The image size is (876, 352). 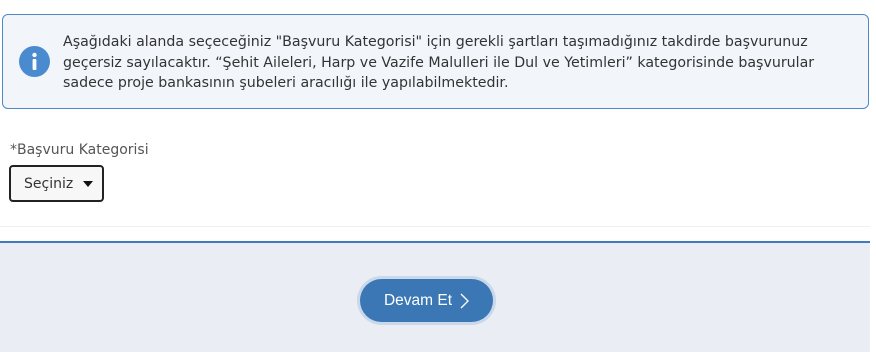 I want to click on chevron-right-icon, so click(x=465, y=301).